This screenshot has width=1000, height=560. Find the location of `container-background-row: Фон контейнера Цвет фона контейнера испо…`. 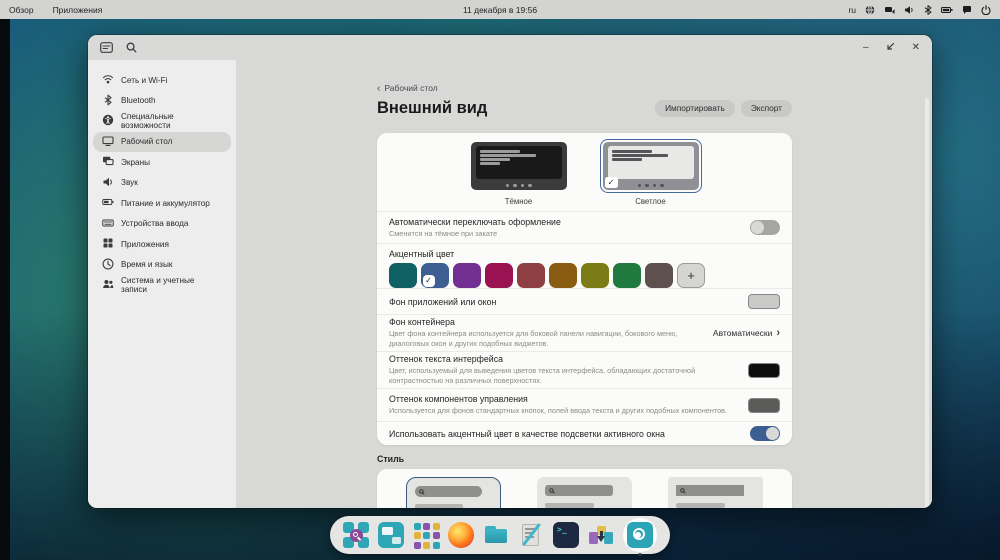

container-background-row: Фон контейнера Цвет фона контейнера испо… is located at coordinates (584, 332).